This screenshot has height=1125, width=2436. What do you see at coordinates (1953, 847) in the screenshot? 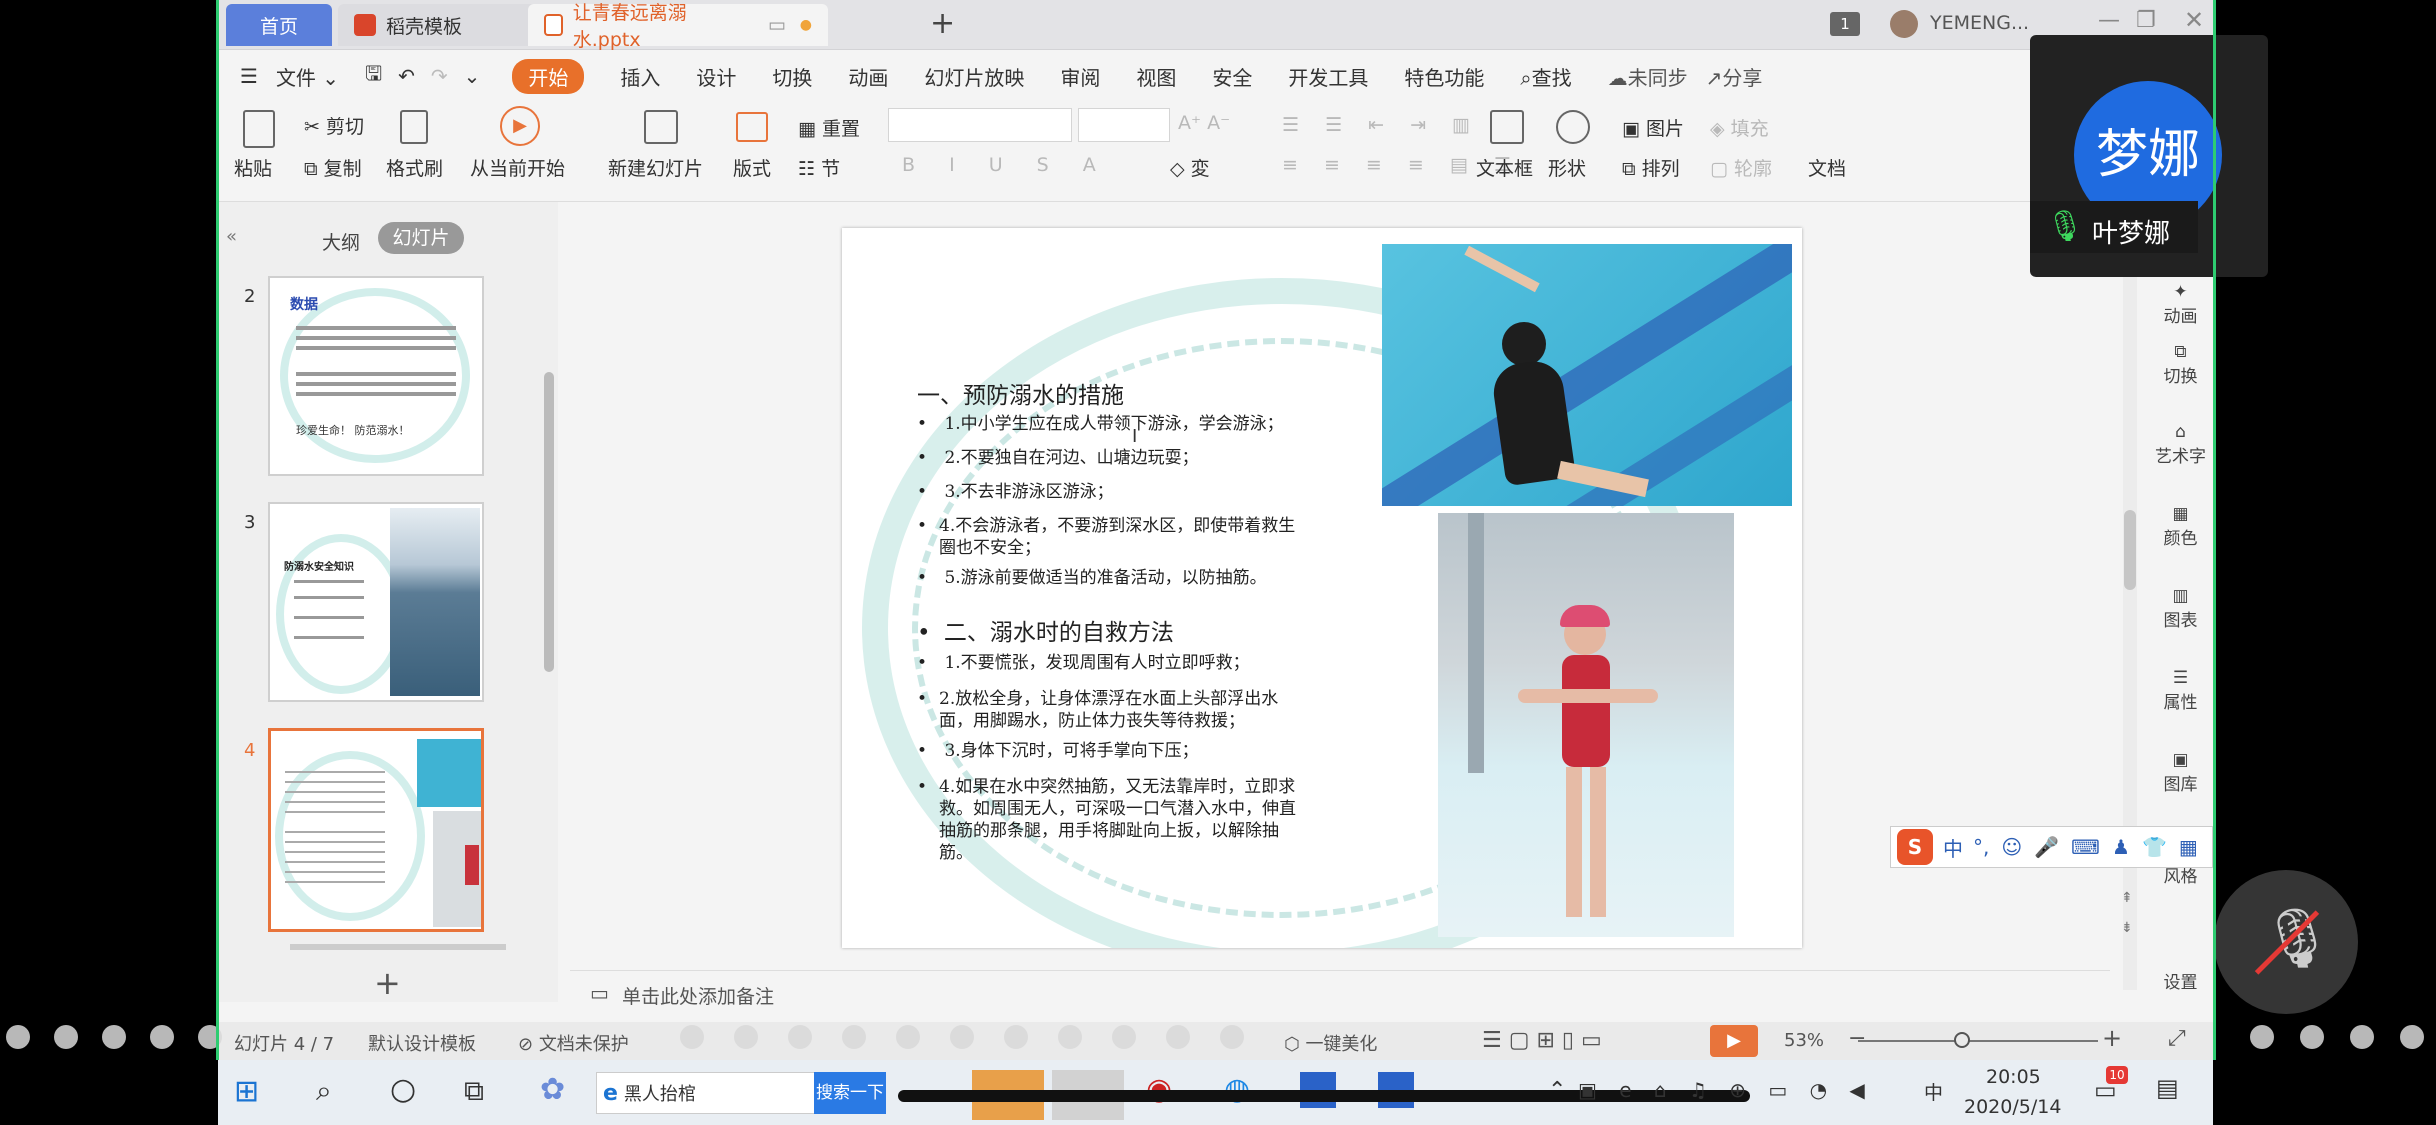
I see `ime-lang: 中` at bounding box center [1953, 847].